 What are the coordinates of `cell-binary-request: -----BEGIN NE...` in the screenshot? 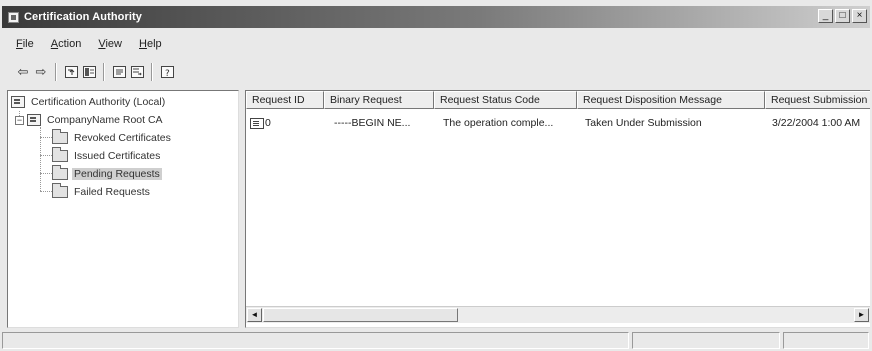 It's located at (372, 123).